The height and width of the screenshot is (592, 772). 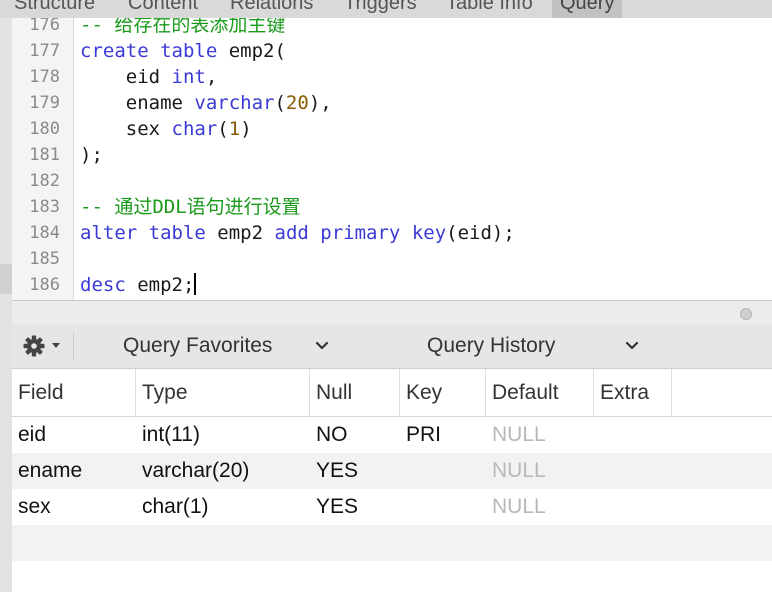 I want to click on table-row: sex char(1) YES NULL, so click(x=392, y=507).